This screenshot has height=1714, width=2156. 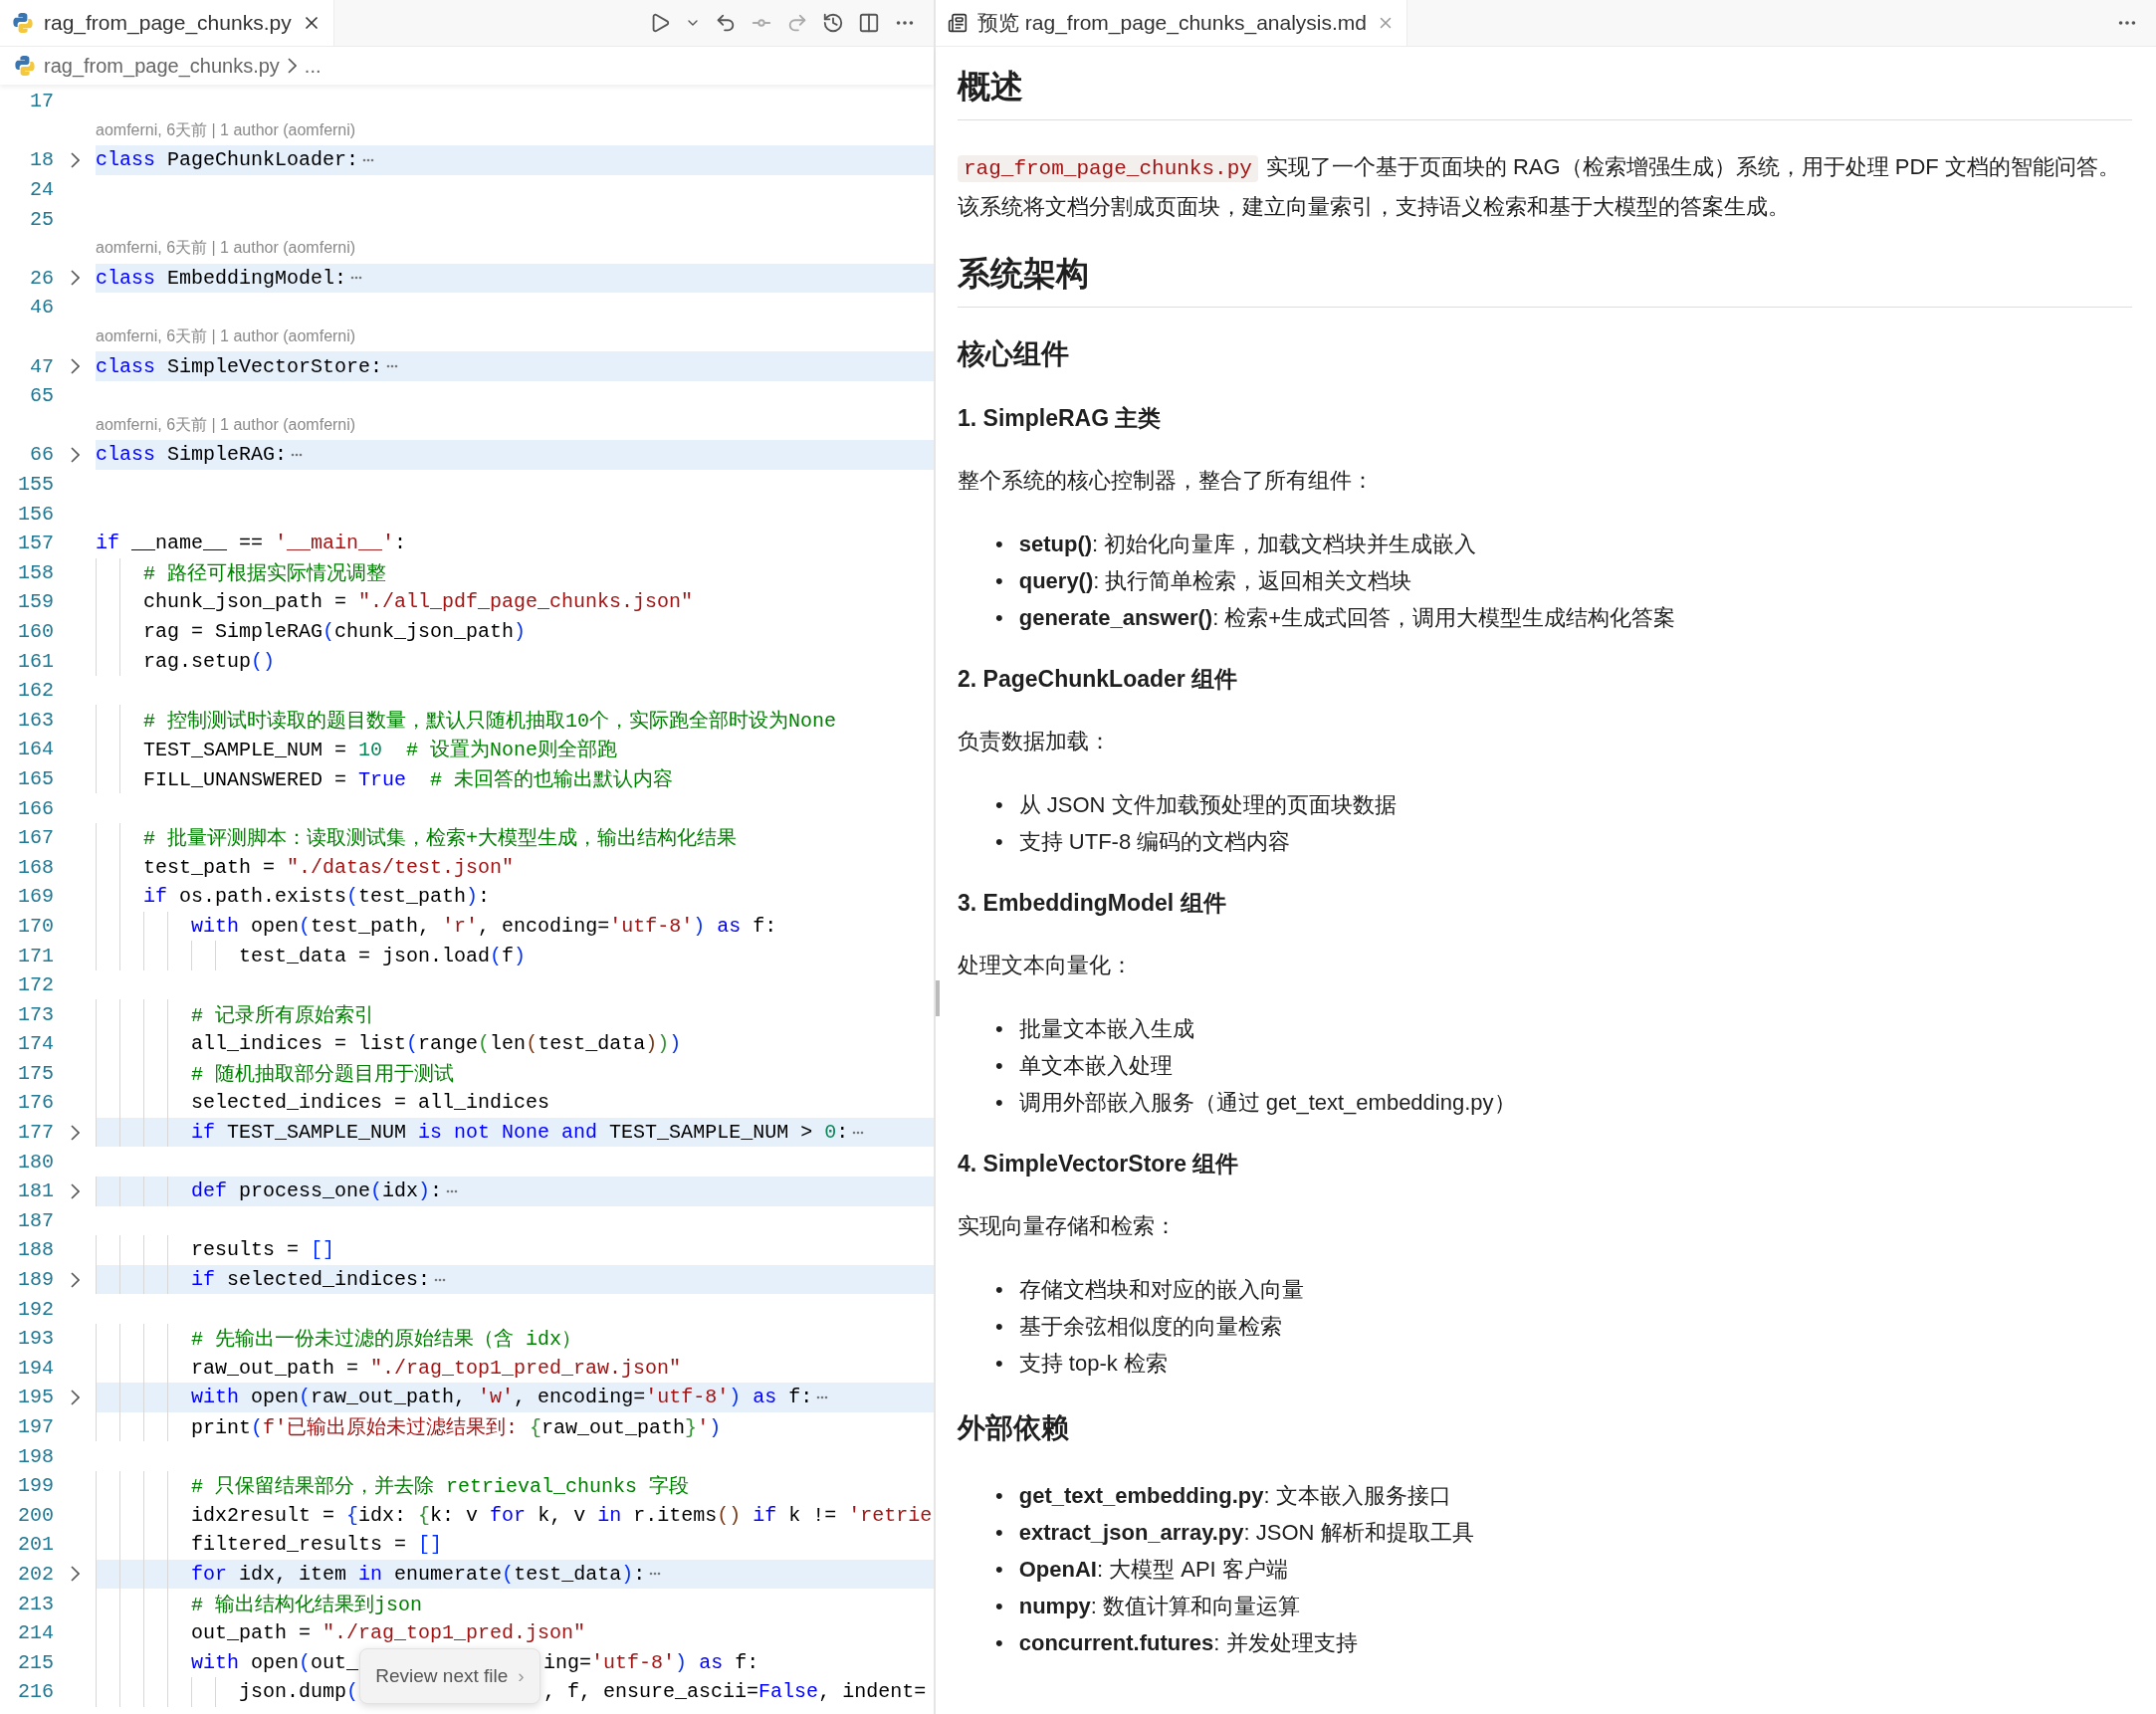 What do you see at coordinates (35, 720) in the screenshot?
I see `line-number: 163` at bounding box center [35, 720].